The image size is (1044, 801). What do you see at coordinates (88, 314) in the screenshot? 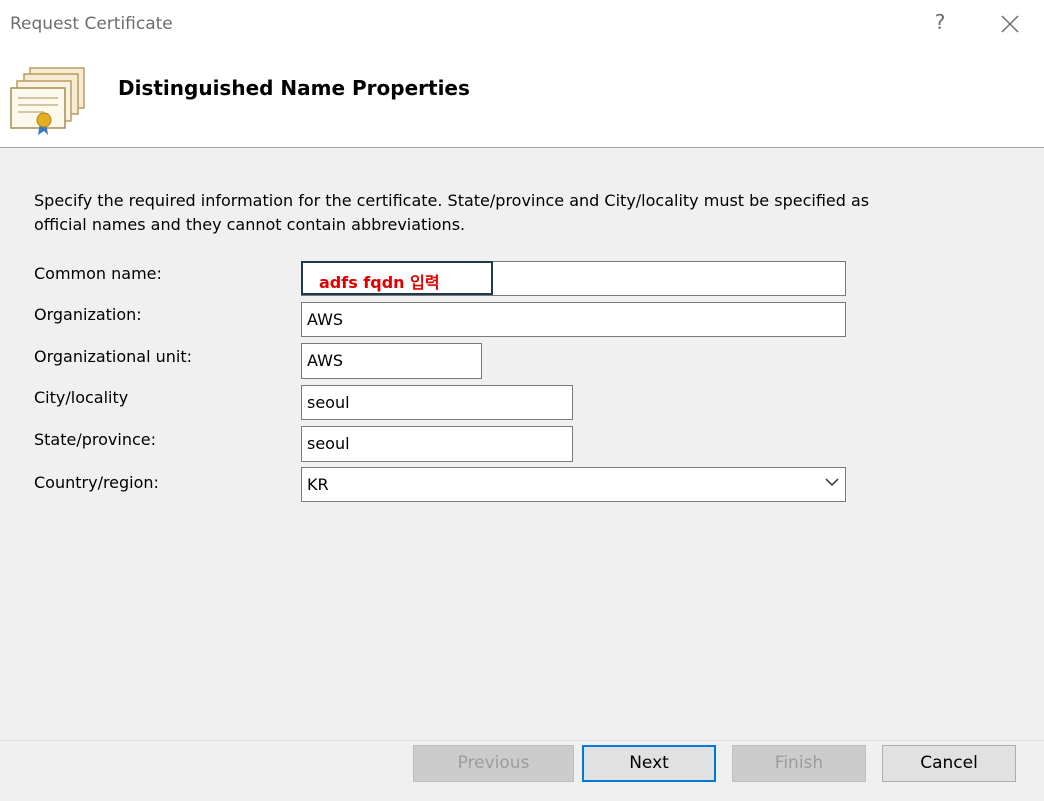
I see `organization-label: Organization:` at bounding box center [88, 314].